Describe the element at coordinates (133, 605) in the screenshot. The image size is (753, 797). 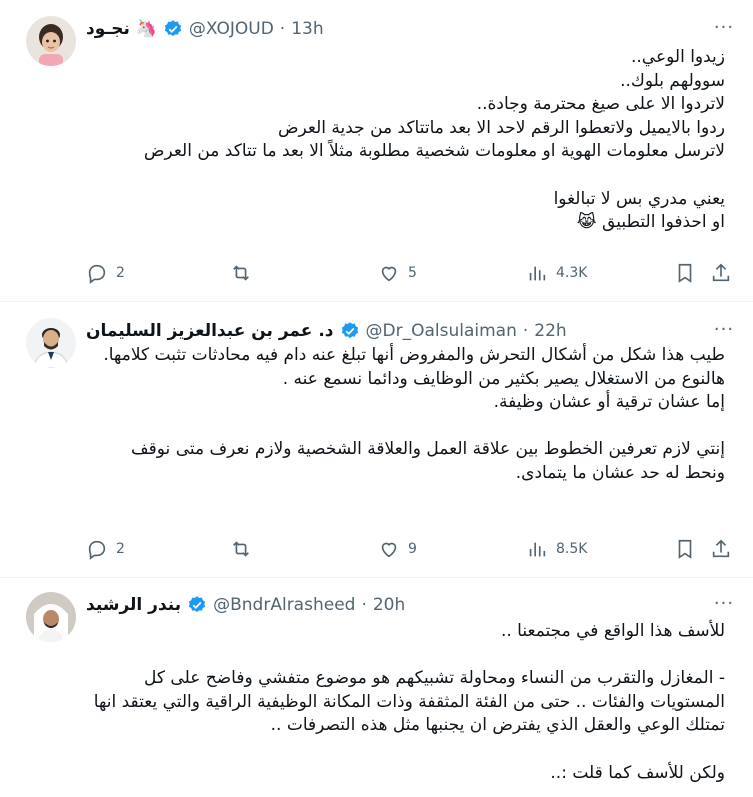
I see `display-name: بندر الرشيد` at that location.